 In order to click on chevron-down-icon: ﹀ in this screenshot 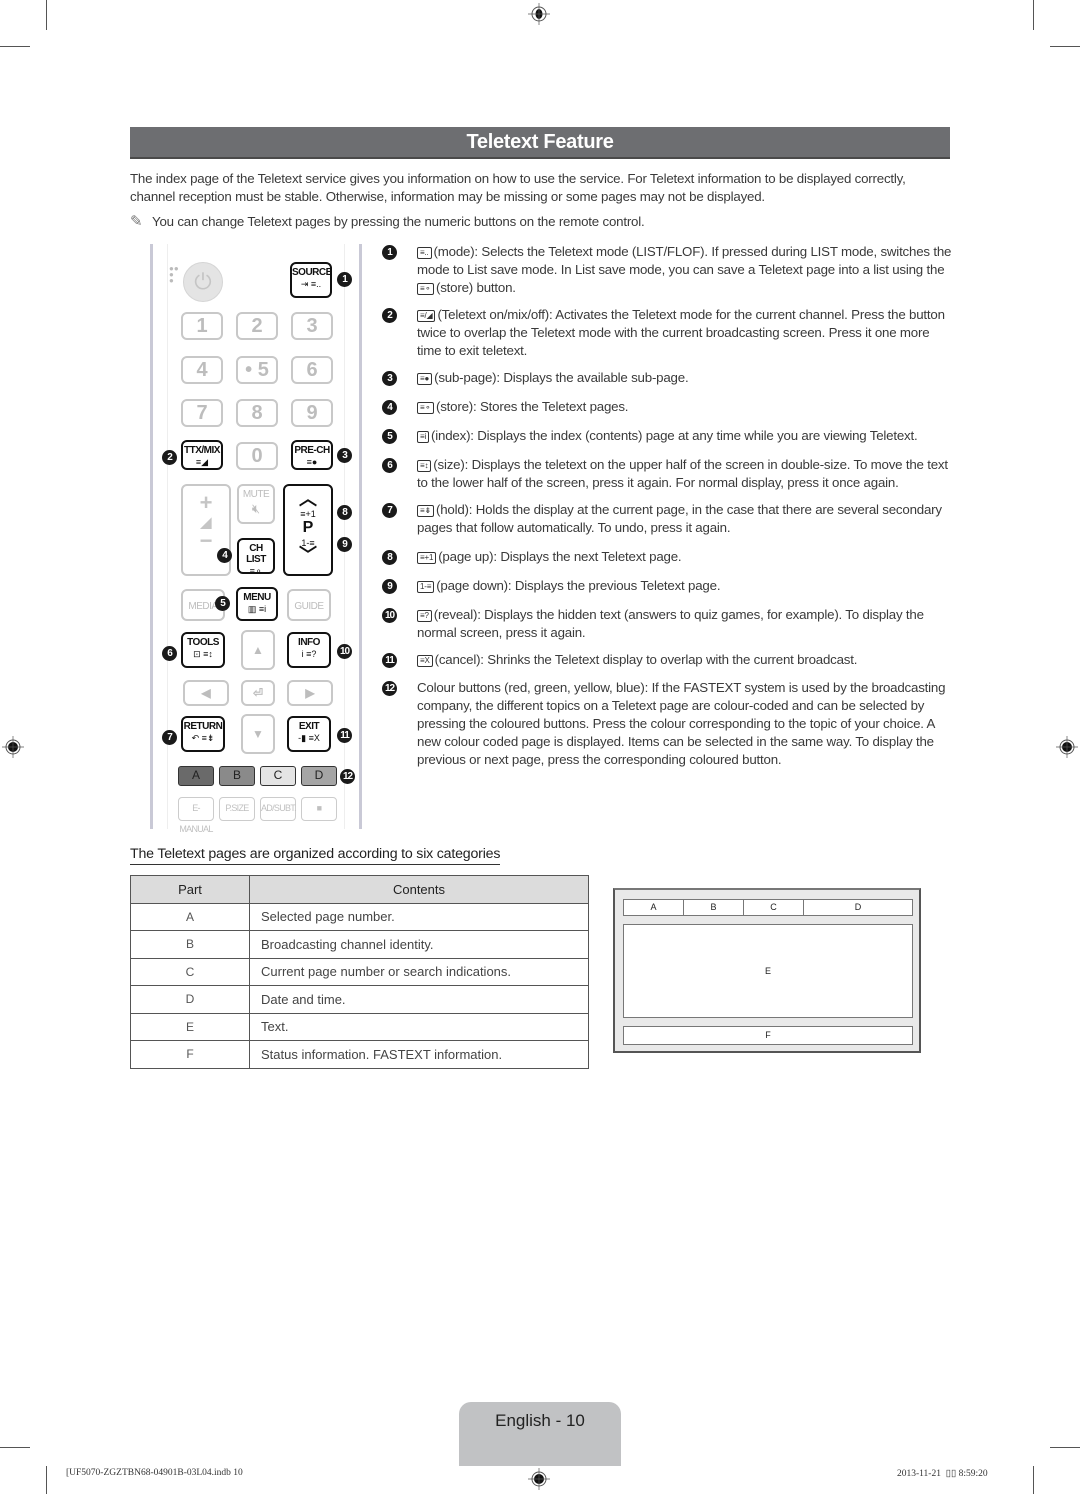, I will do `click(308, 555)`.